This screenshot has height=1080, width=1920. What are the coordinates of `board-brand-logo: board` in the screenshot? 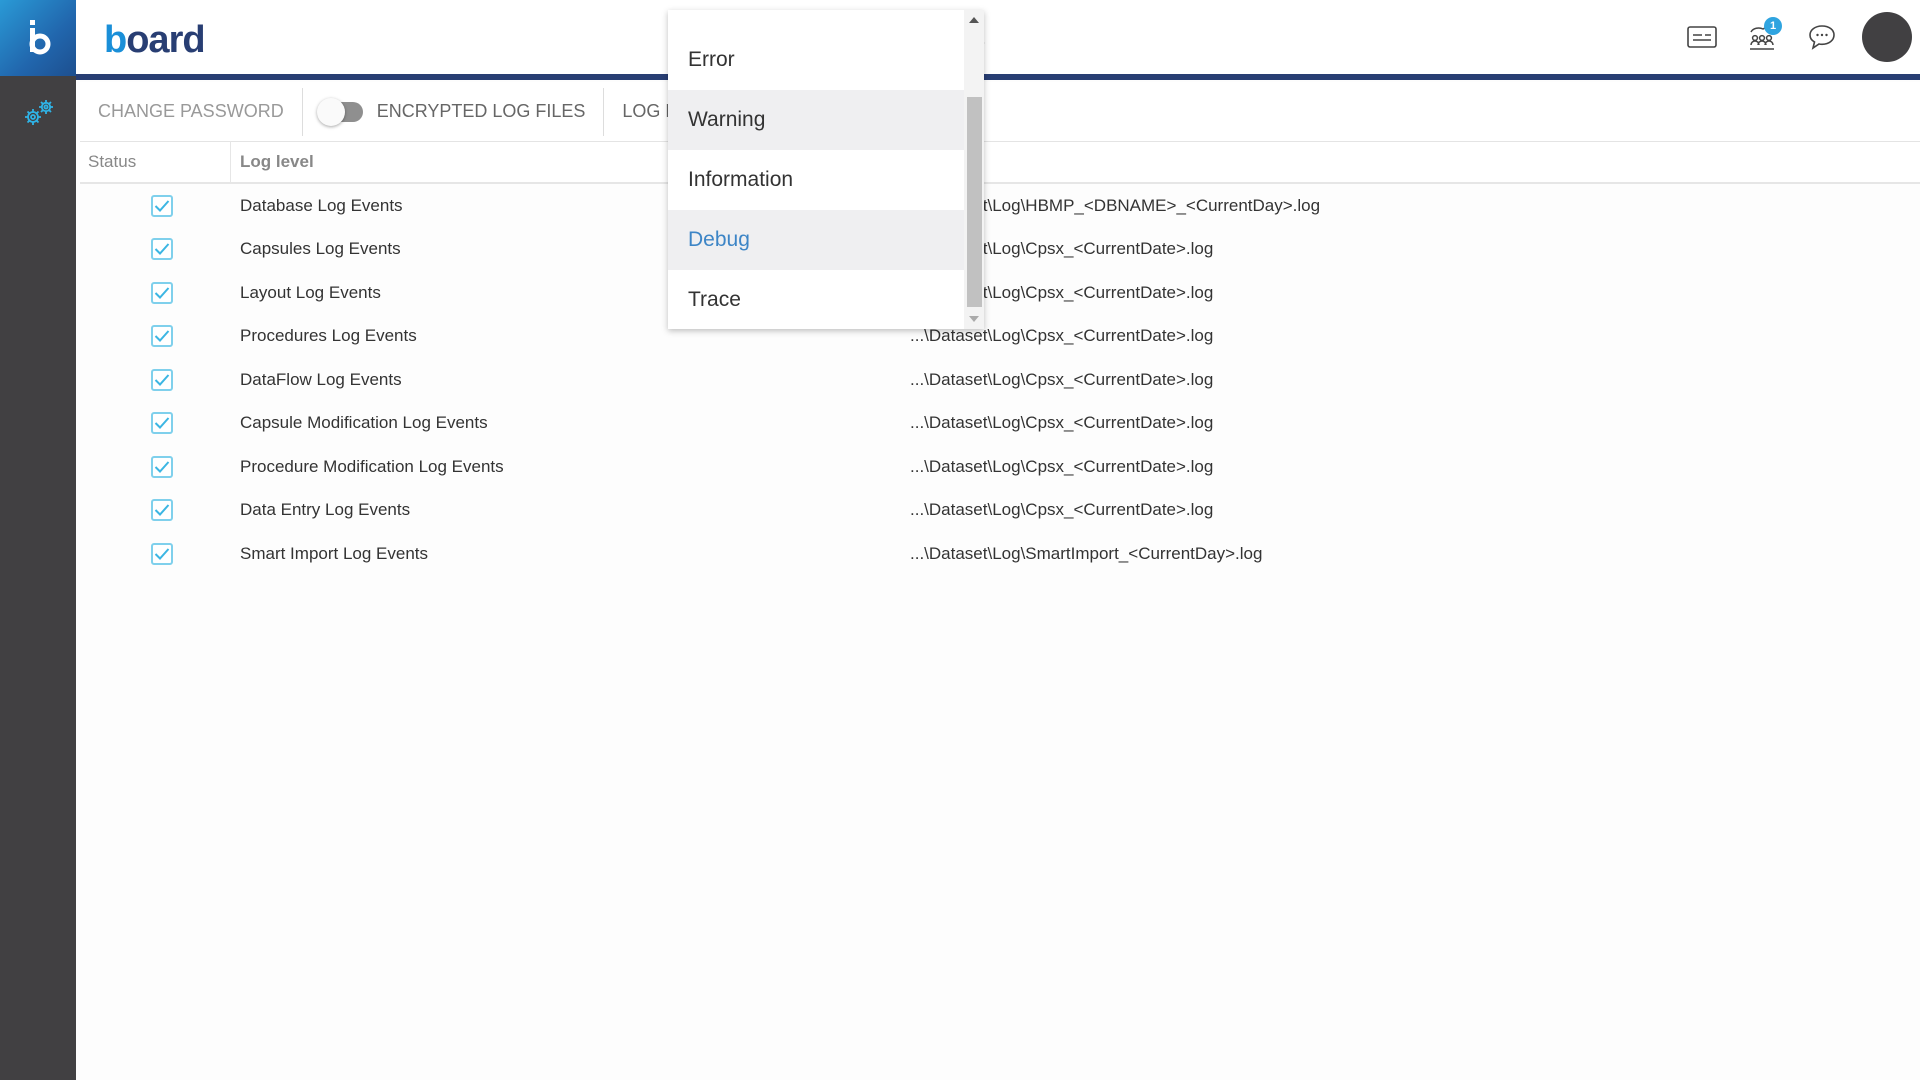 It's located at (155, 40).